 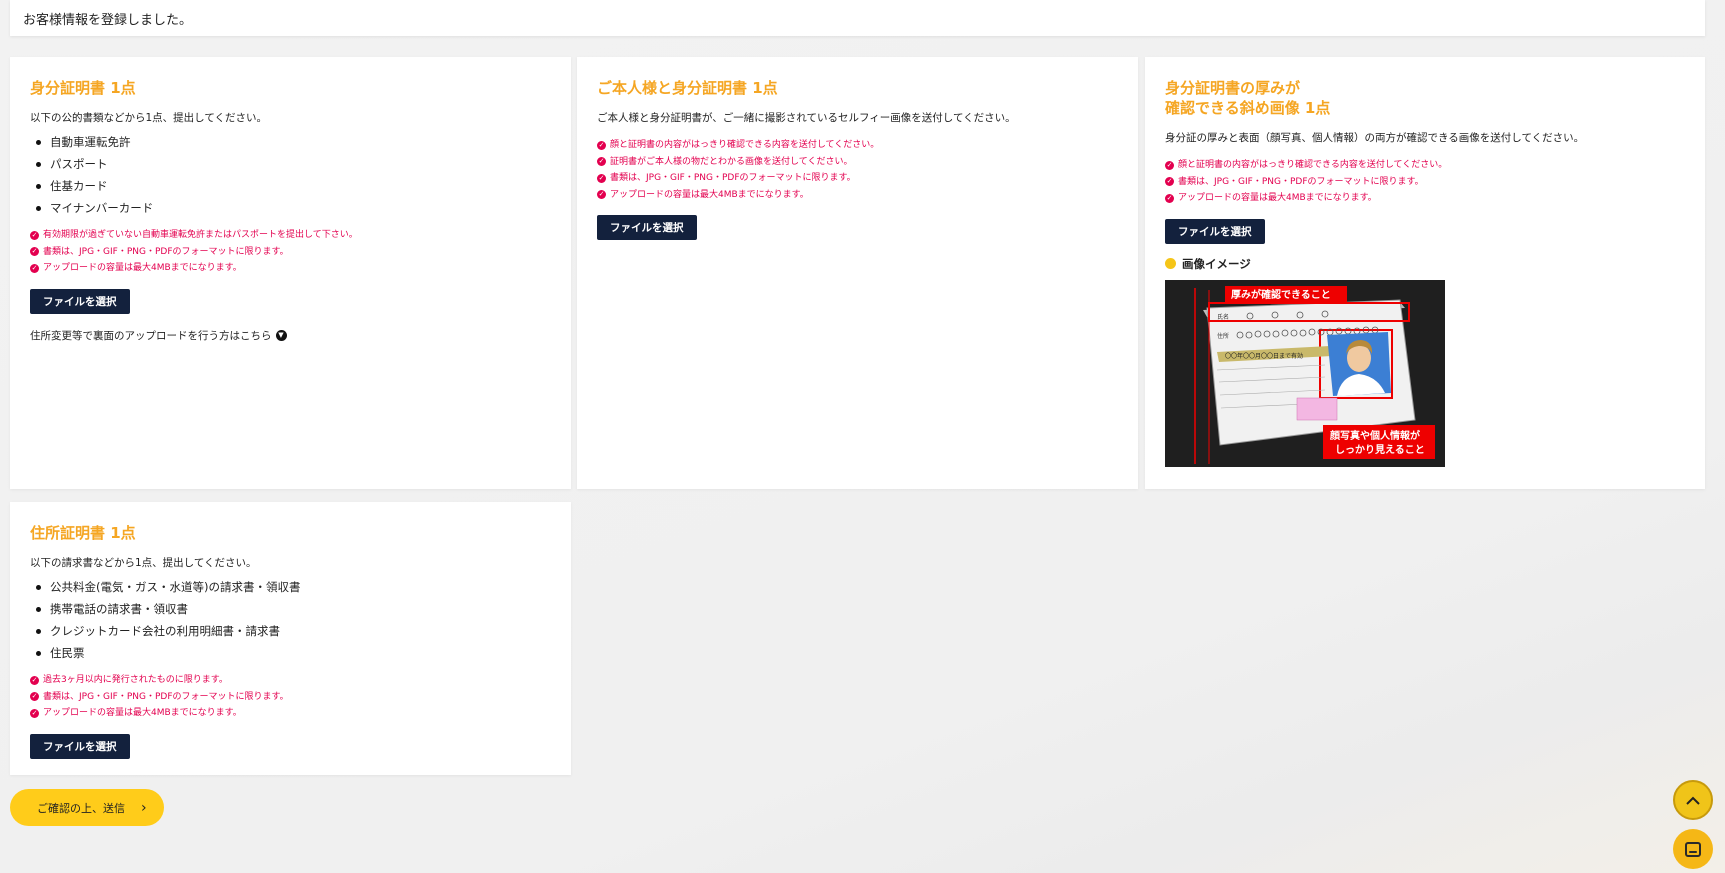 I want to click on svg-text: 厚みが確認できること, so click(x=1281, y=294).